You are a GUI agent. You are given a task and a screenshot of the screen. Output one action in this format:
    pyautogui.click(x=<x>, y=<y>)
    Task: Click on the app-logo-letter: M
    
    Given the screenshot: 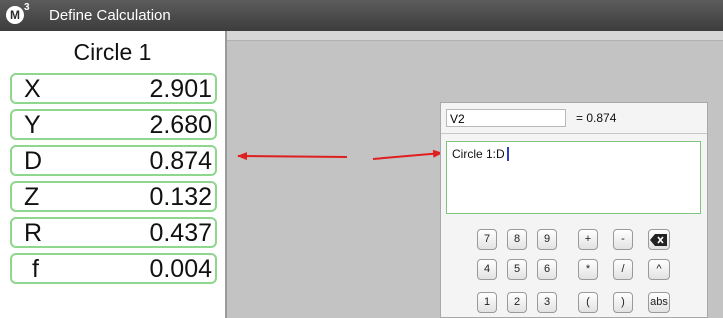 What is the action you would take?
    pyautogui.click(x=15, y=15)
    